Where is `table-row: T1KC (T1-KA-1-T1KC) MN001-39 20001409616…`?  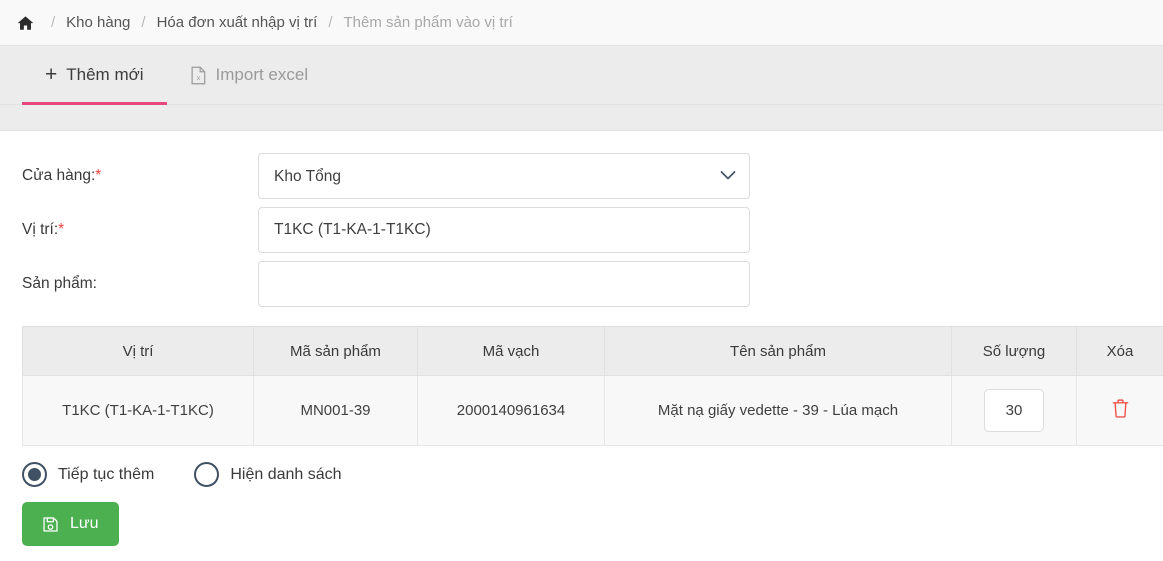
table-row: T1KC (T1-KA-1-T1KC) MN001-39 20001409616… is located at coordinates (592, 410).